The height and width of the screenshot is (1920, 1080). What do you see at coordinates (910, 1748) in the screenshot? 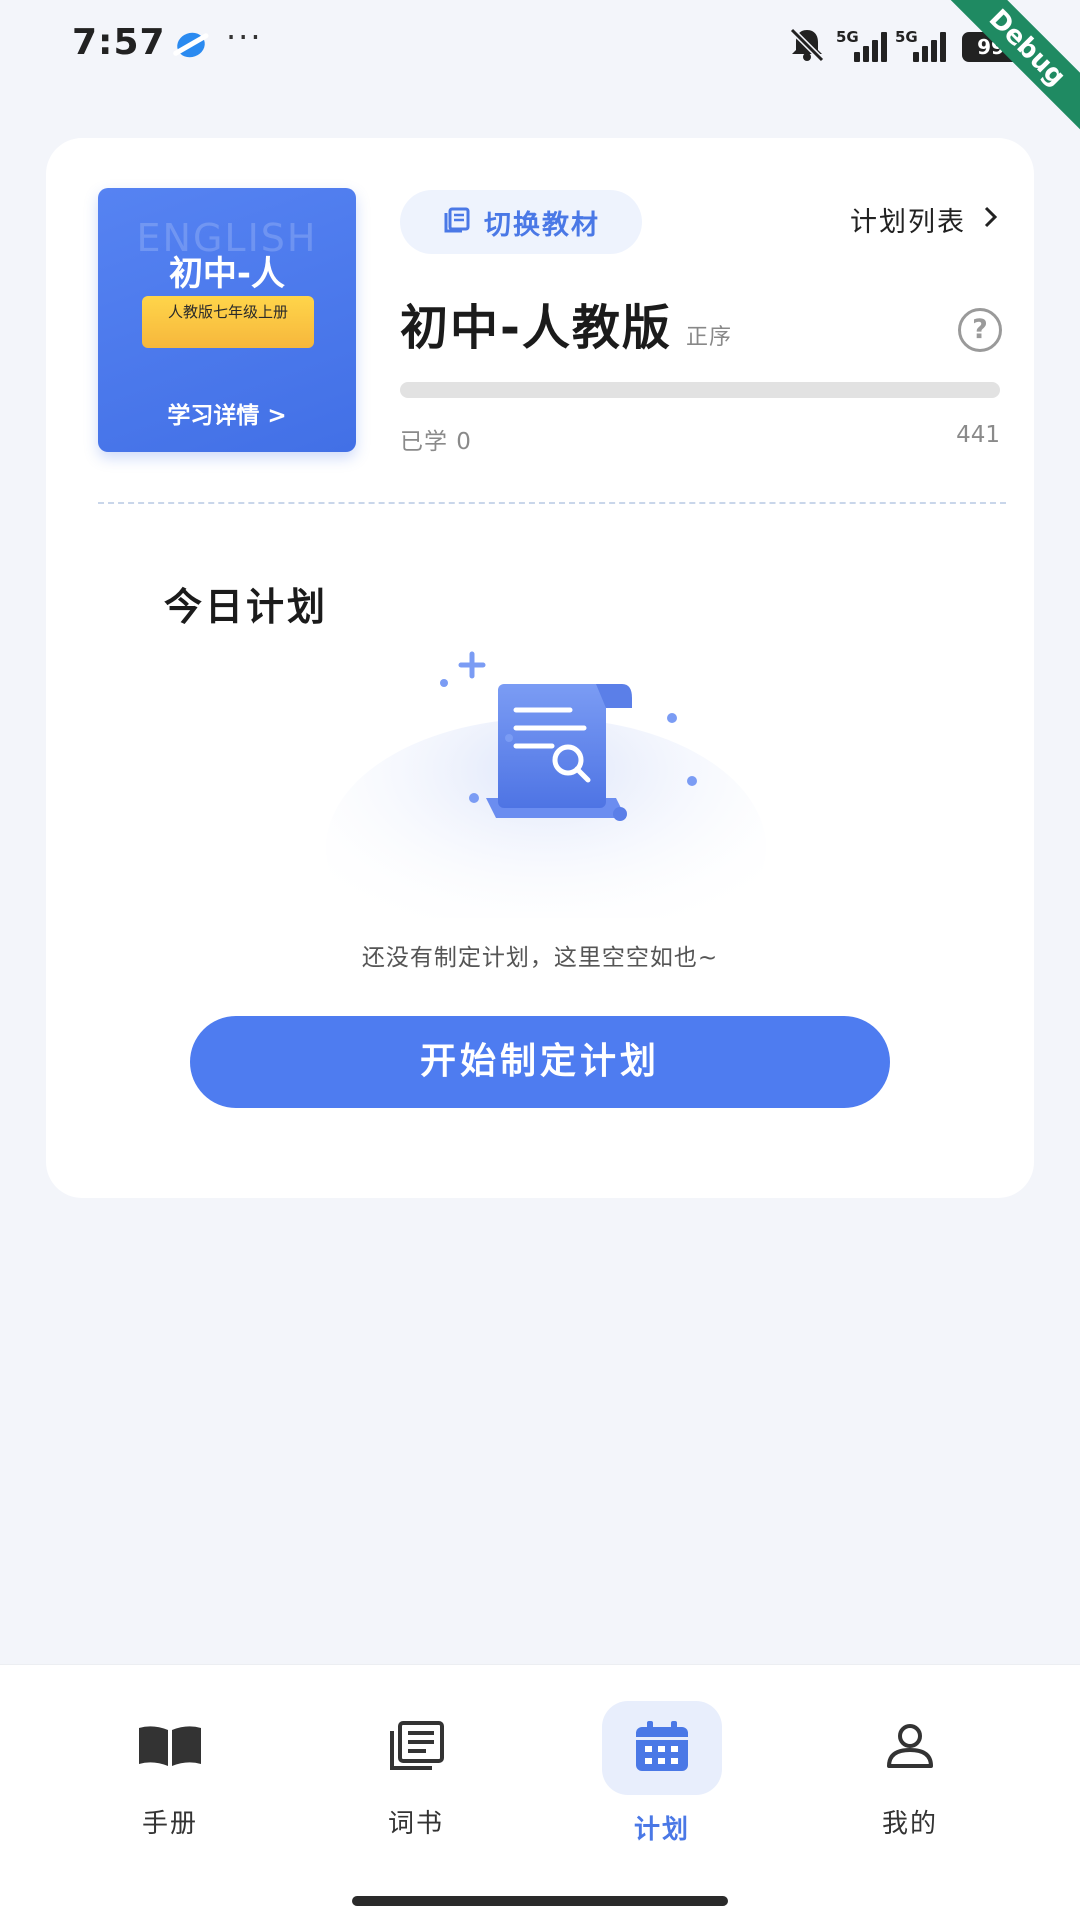
I see `person-icon` at bounding box center [910, 1748].